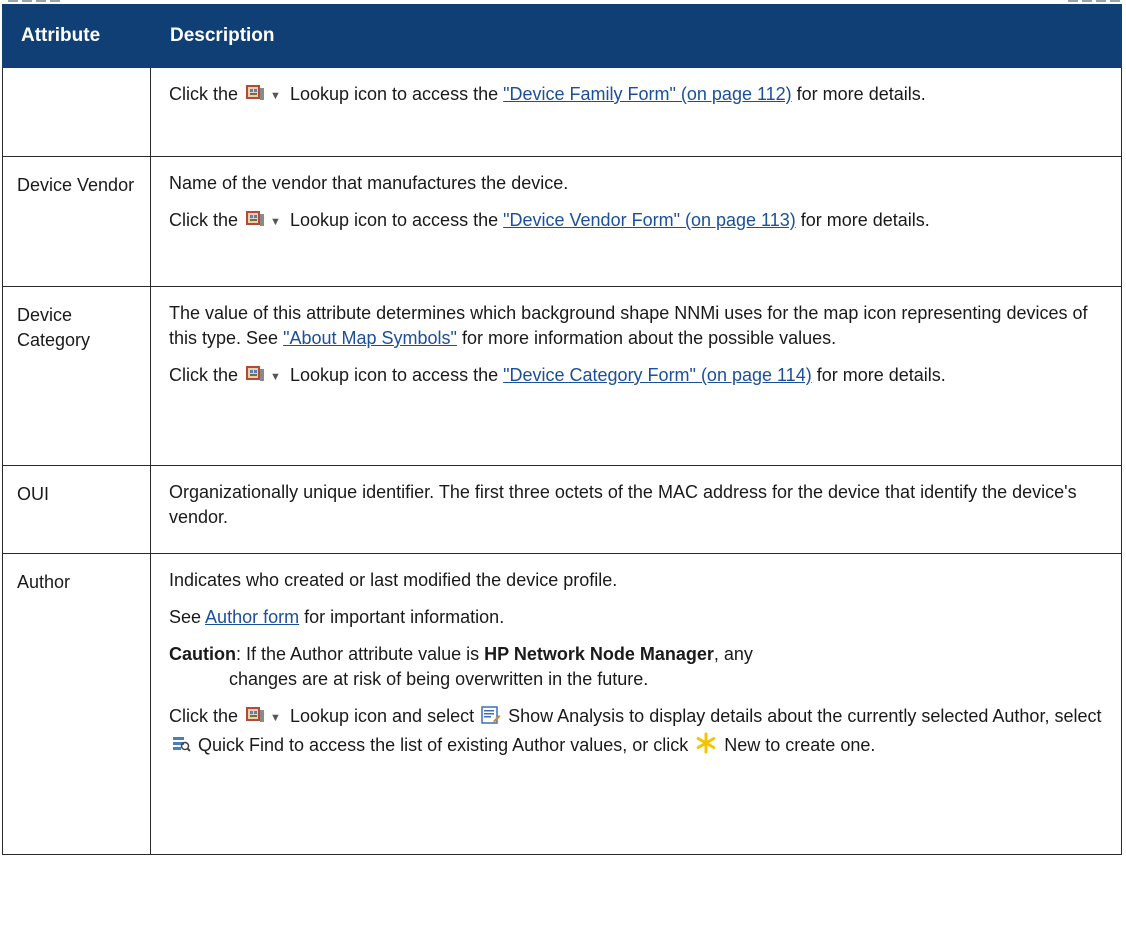 The image size is (1126, 943). Describe the element at coordinates (76, 112) in the screenshot. I see `attribute-cell` at that location.